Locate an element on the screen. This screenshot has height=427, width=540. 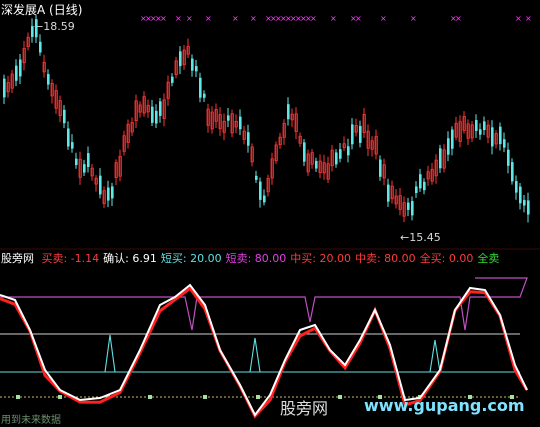
indicator-item: 确认: 6.91 is located at coordinates (130, 258).